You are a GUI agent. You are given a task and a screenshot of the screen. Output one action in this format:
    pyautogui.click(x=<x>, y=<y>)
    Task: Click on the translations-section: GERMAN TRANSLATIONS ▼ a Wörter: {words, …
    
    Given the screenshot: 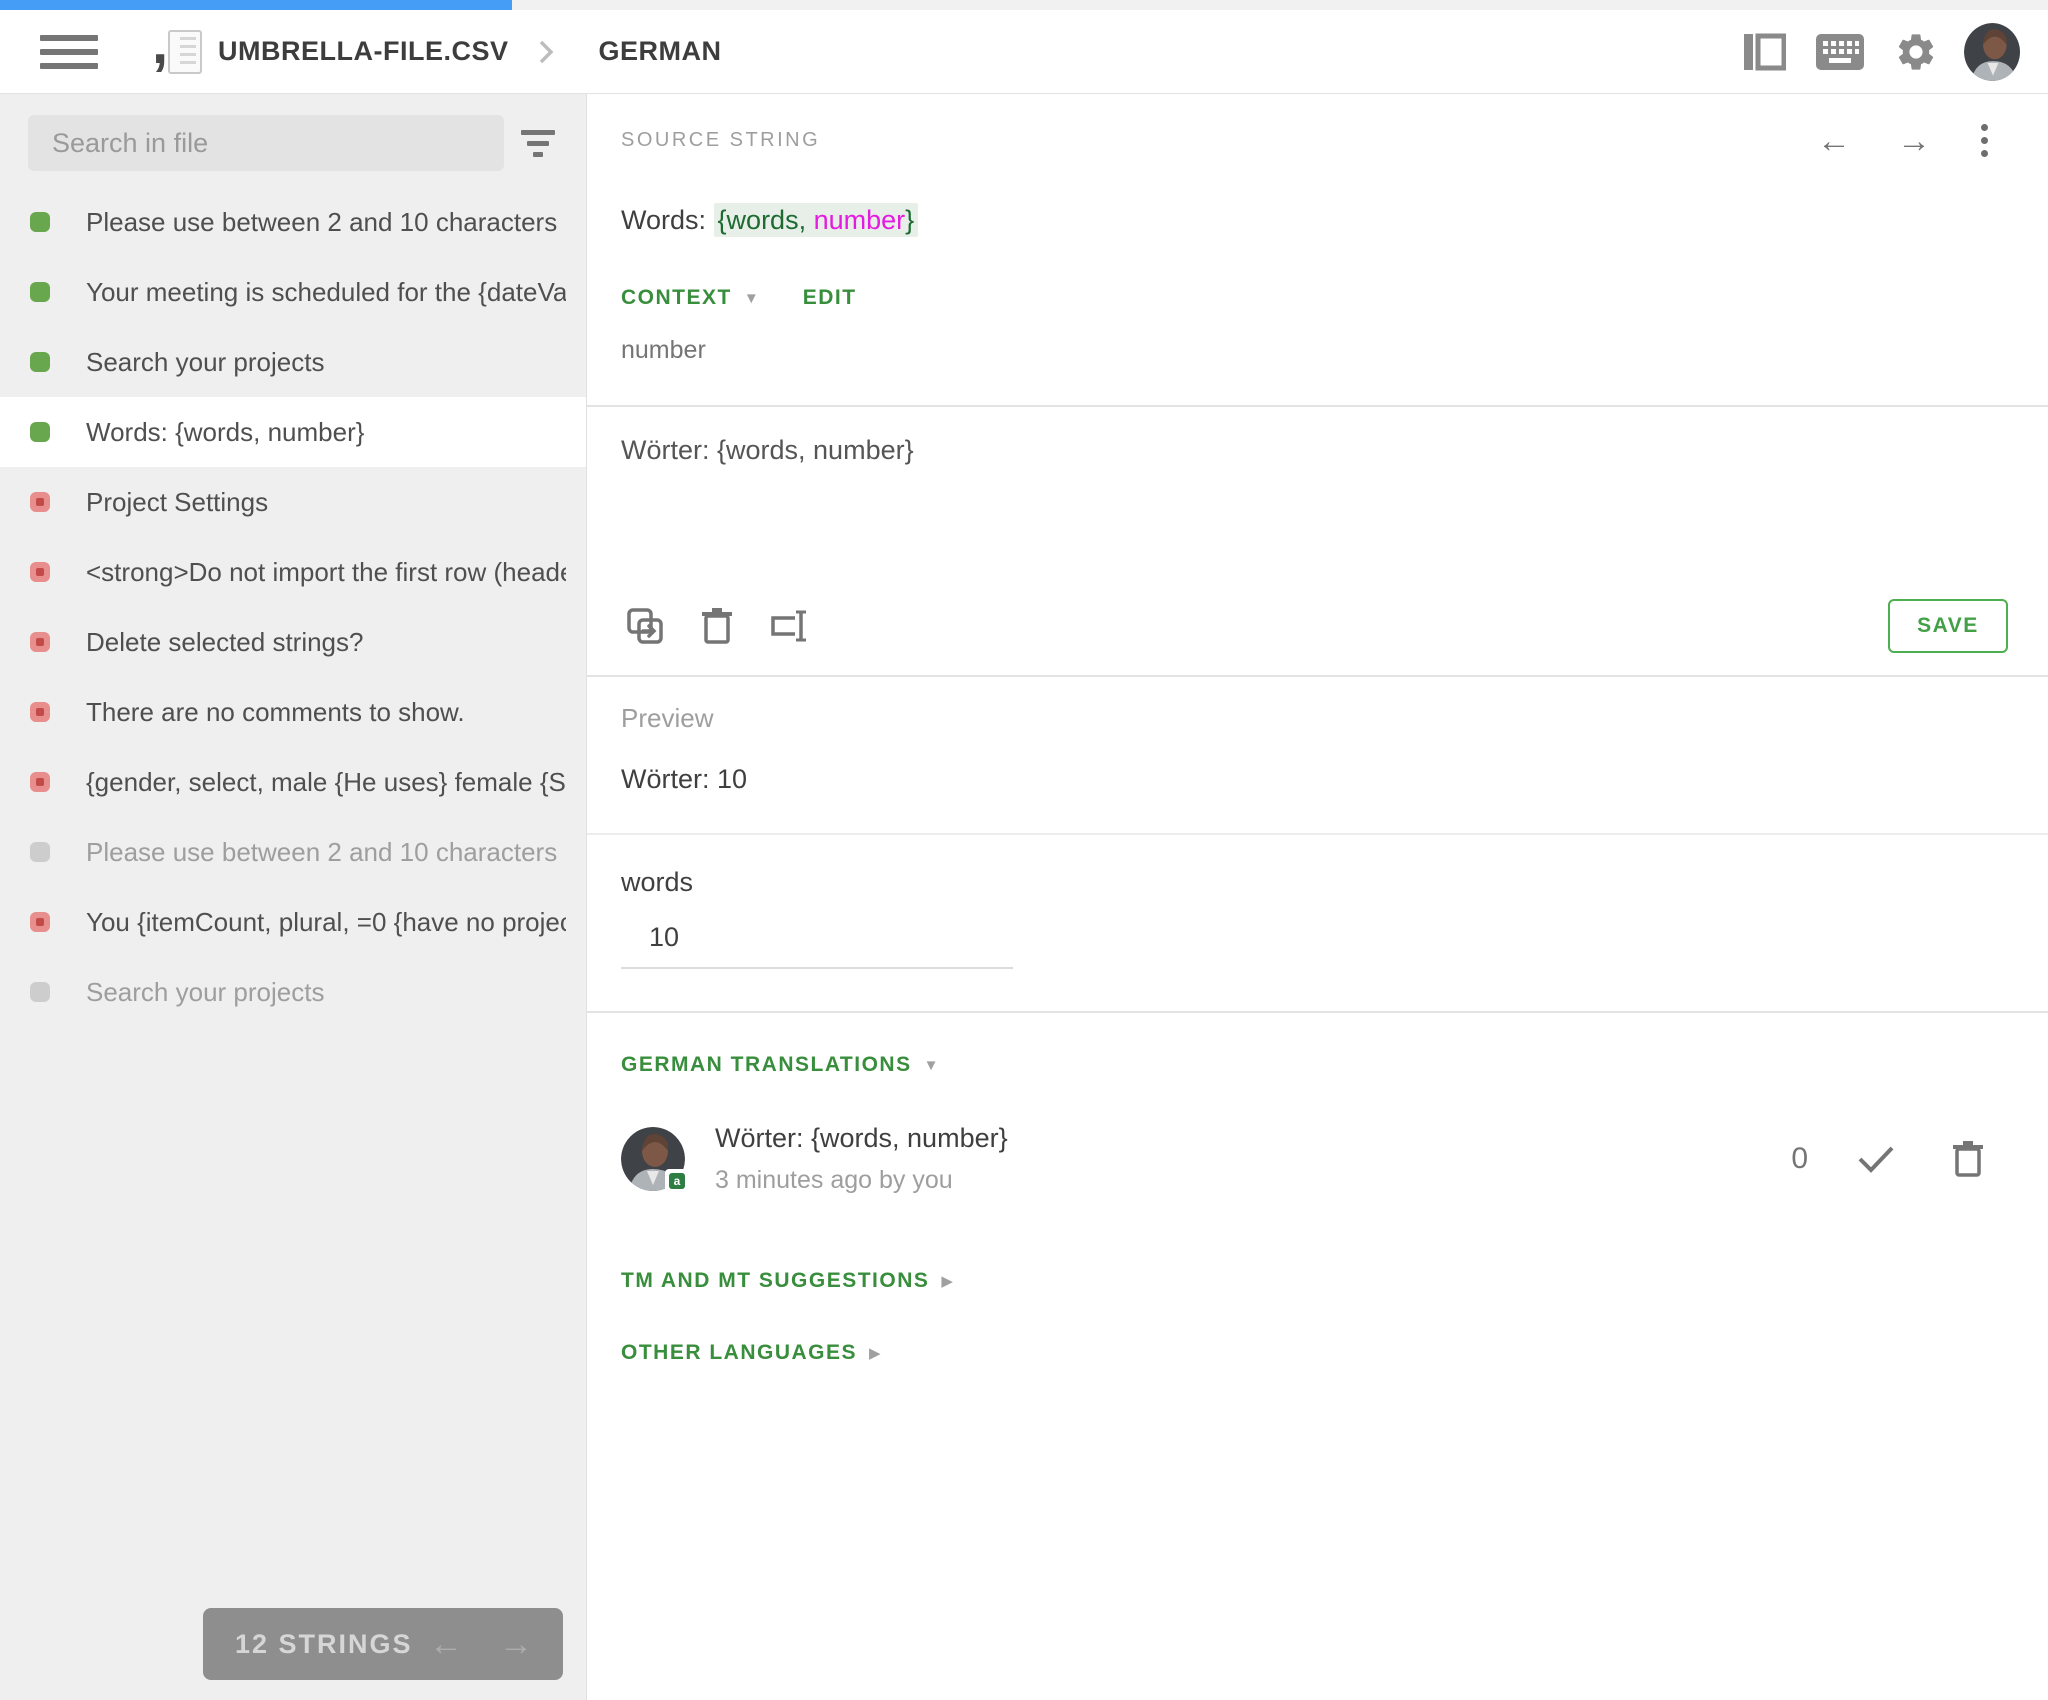 What is the action you would take?
    pyautogui.click(x=1317, y=1189)
    